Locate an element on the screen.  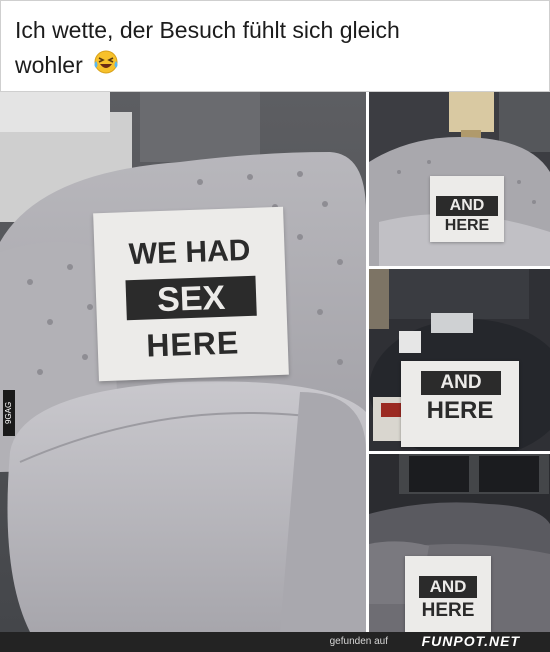
side-pillow-1-box: AND is located at coordinates (467, 206).